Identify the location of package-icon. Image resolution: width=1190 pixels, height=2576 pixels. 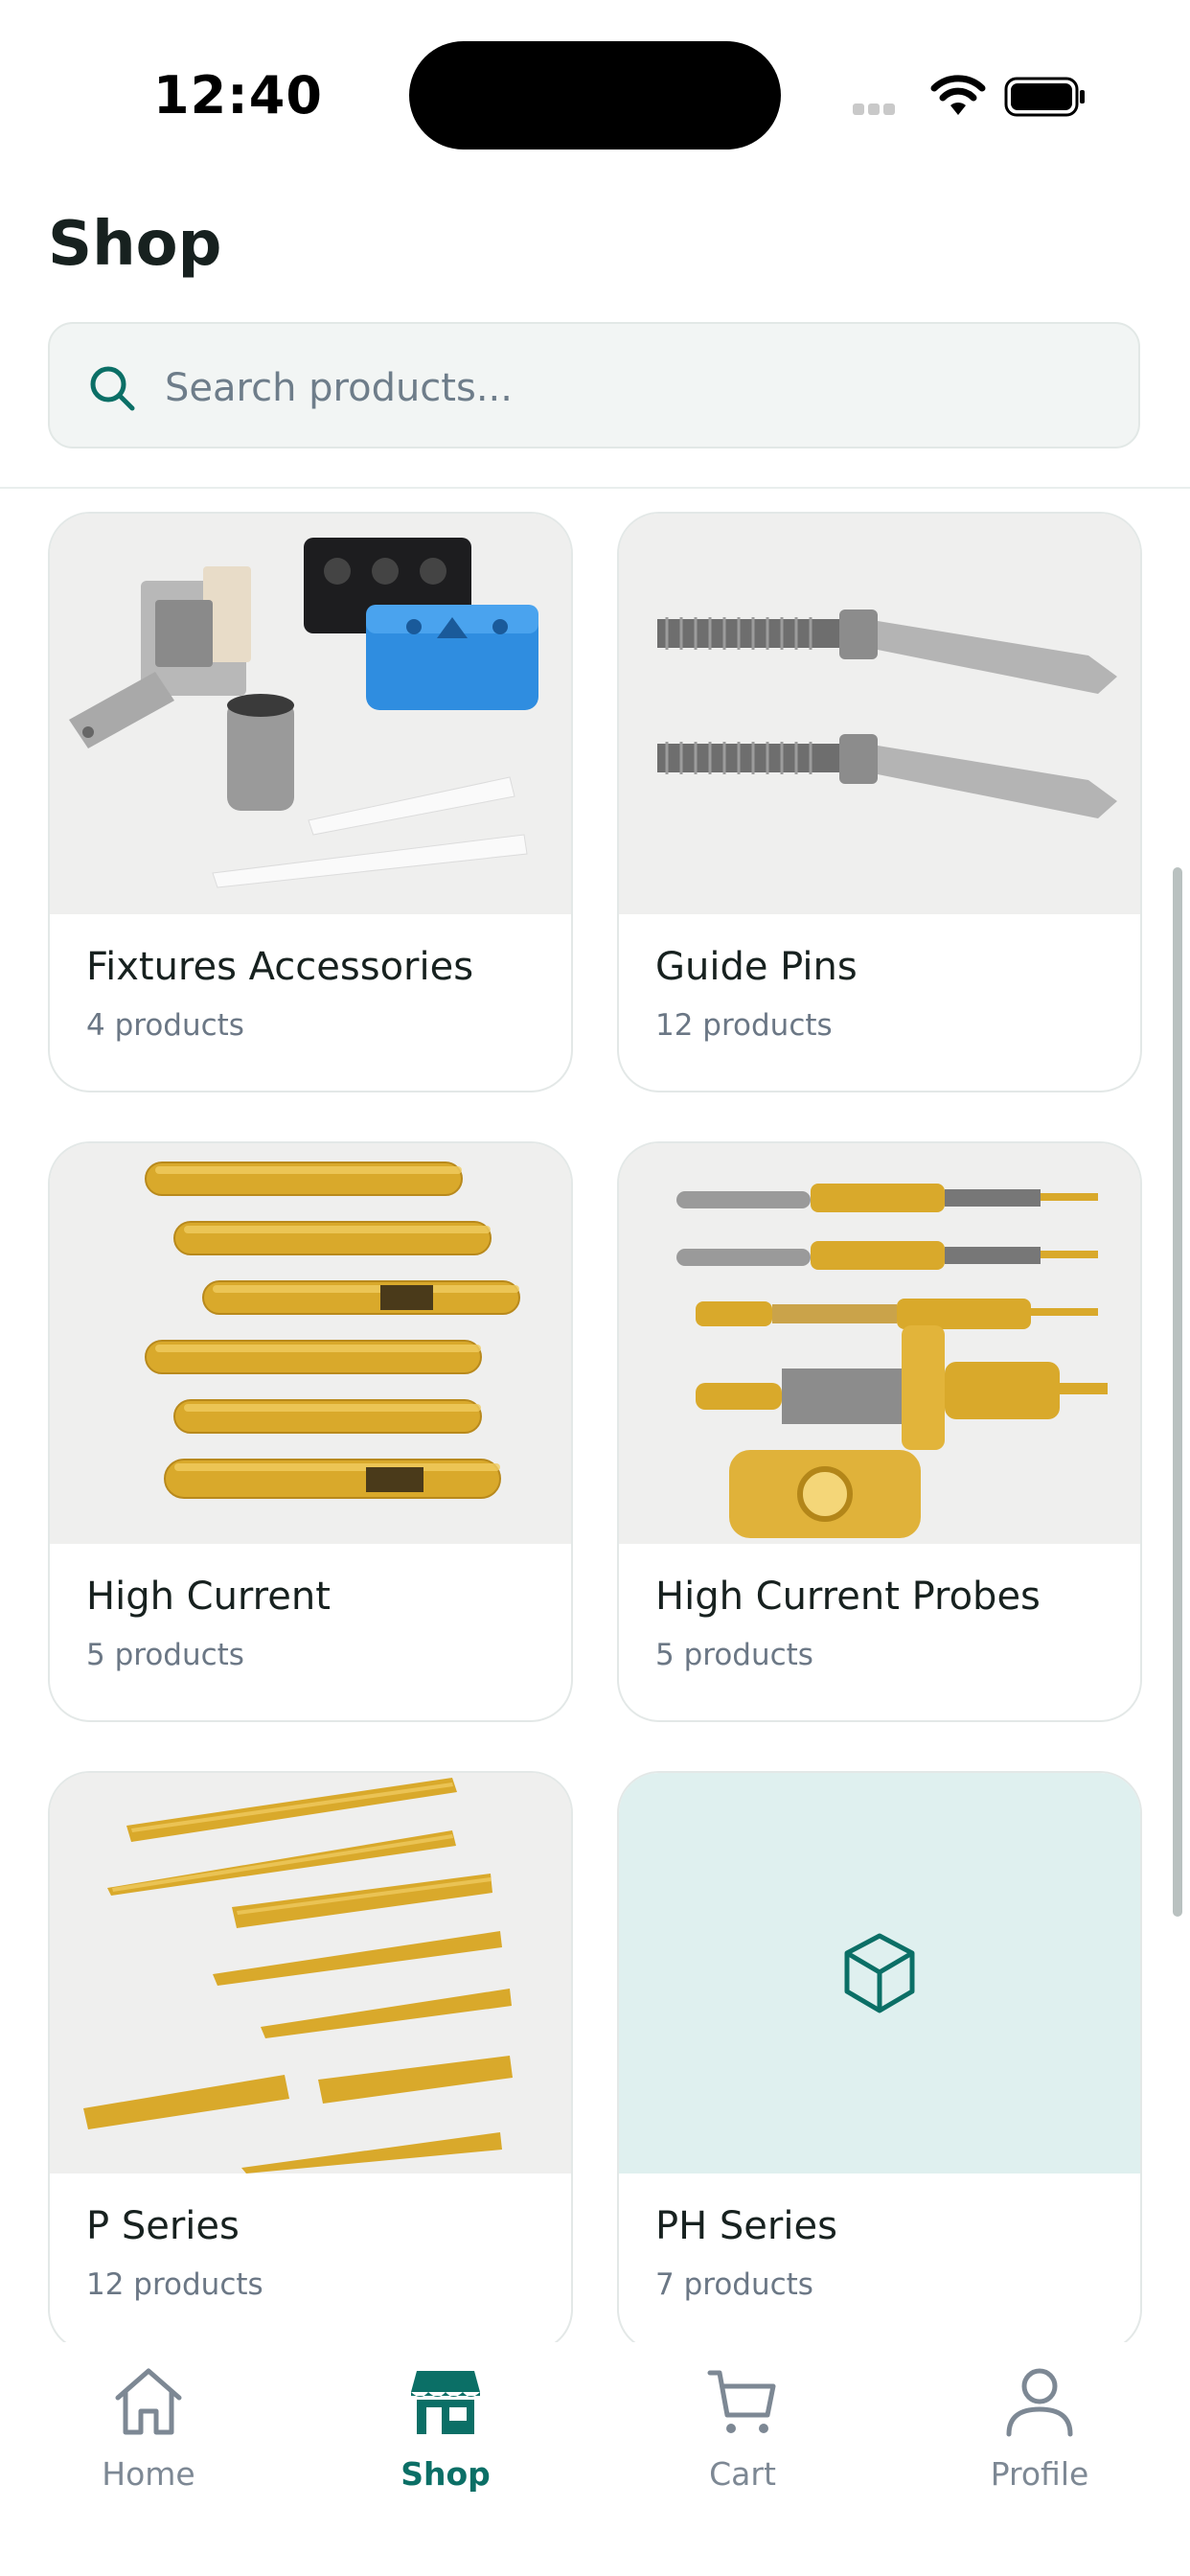
(880, 1973).